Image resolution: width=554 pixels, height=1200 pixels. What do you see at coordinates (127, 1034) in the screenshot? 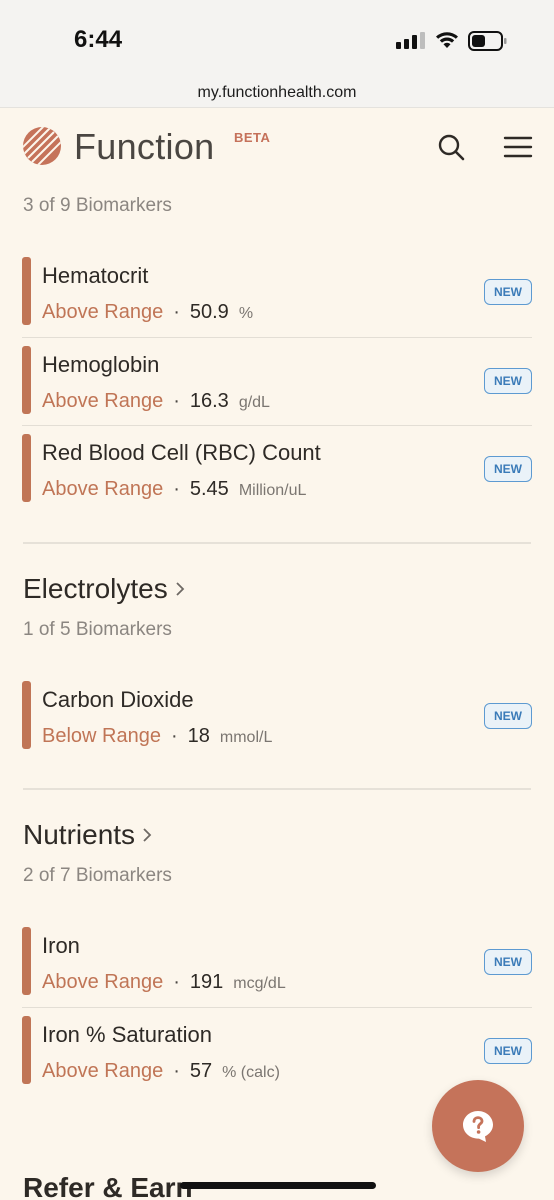
I see `biomarker-name: Iron % Saturation` at bounding box center [127, 1034].